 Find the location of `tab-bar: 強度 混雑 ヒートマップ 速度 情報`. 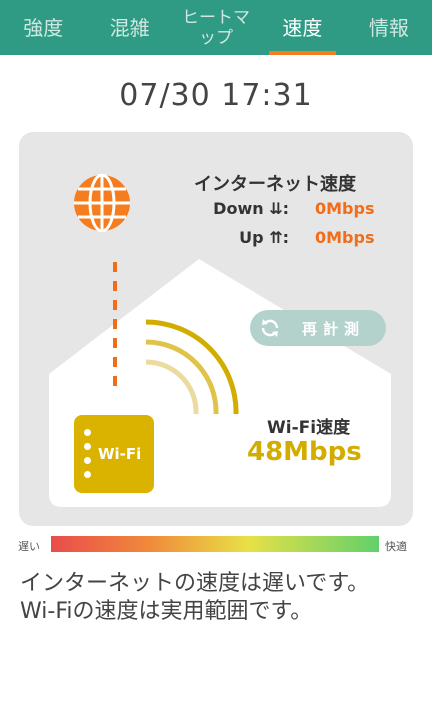

tab-bar: 強度 混雑 ヒートマップ 速度 情報 is located at coordinates (216, 27).